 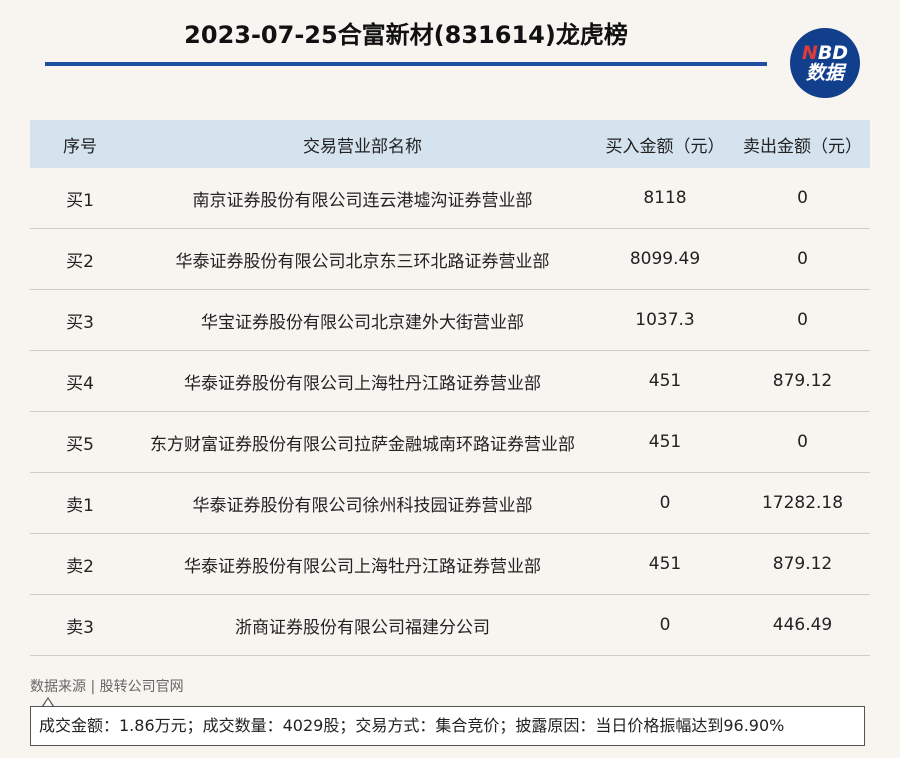 What do you see at coordinates (80, 144) in the screenshot?
I see `column-header-seq: 序号` at bounding box center [80, 144].